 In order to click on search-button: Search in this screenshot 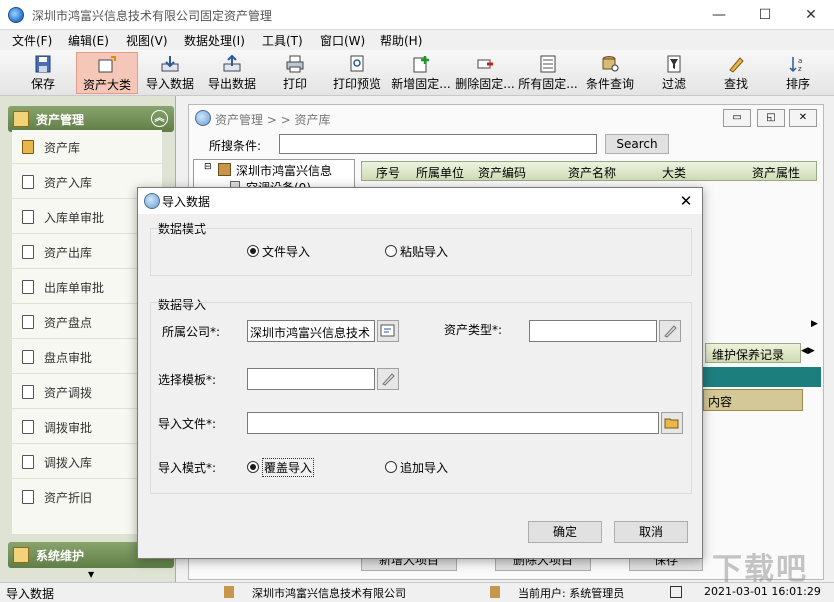, I will do `click(637, 144)`.